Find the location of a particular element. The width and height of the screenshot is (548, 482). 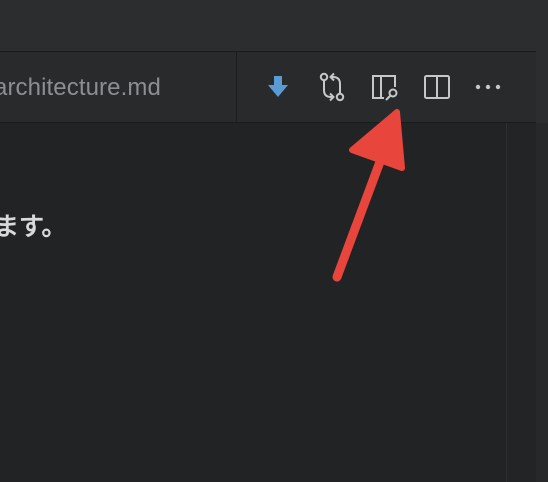

split-editor-icon is located at coordinates (437, 87).